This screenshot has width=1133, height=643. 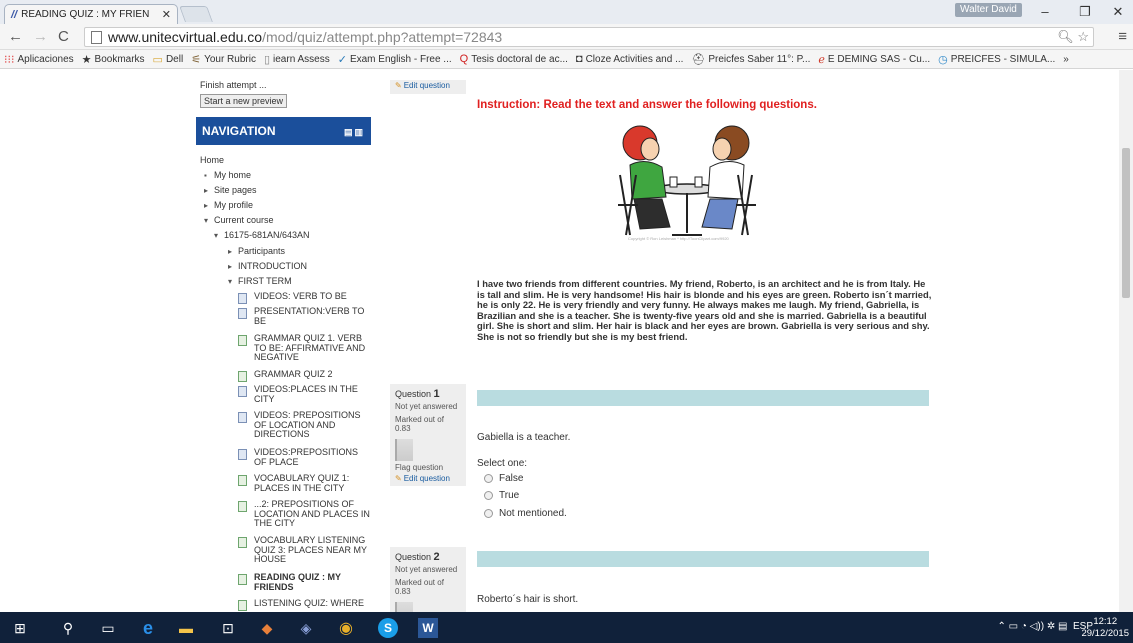 What do you see at coordinates (1085, 12) in the screenshot?
I see `restore-icon: ❐` at bounding box center [1085, 12].